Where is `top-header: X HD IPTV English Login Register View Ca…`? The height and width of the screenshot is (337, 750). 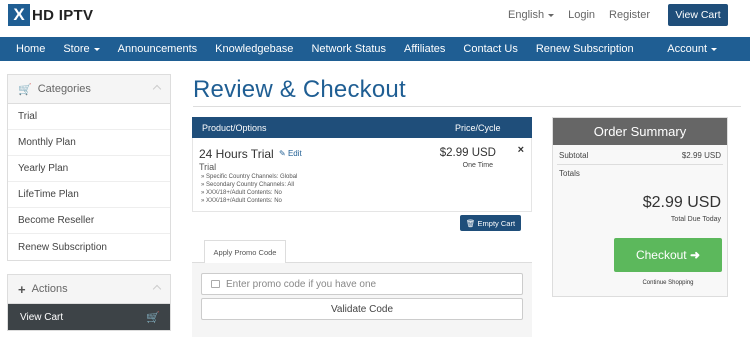
top-header: X HD IPTV English Login Register View Ca… is located at coordinates (375, 18).